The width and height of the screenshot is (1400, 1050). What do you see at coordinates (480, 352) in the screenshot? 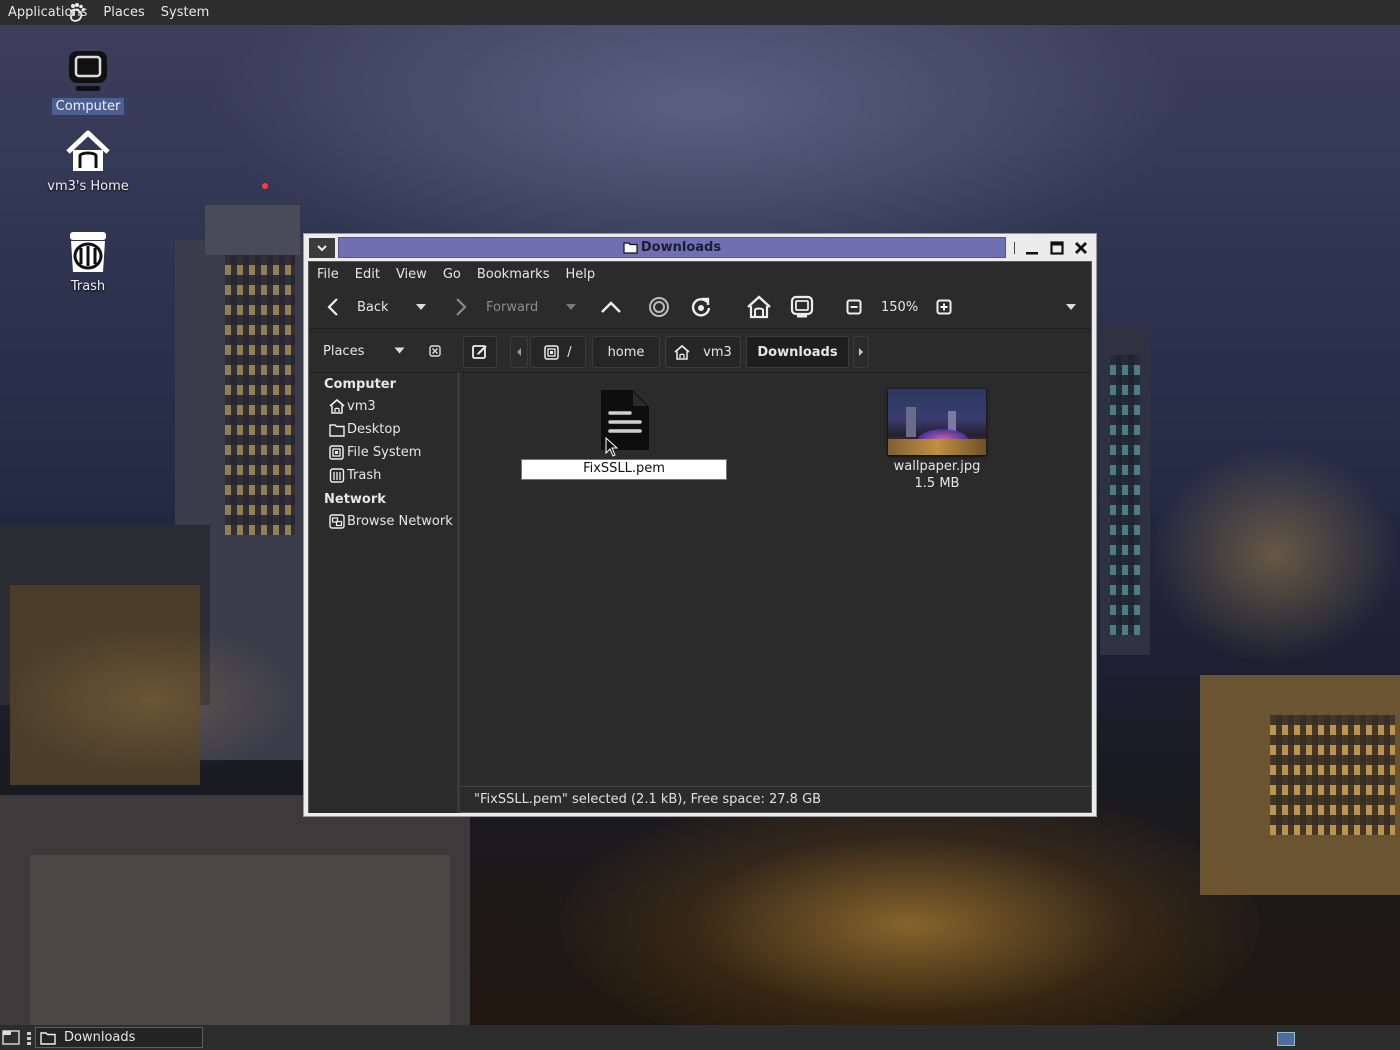
I see `toggle-location-entry-button` at bounding box center [480, 352].